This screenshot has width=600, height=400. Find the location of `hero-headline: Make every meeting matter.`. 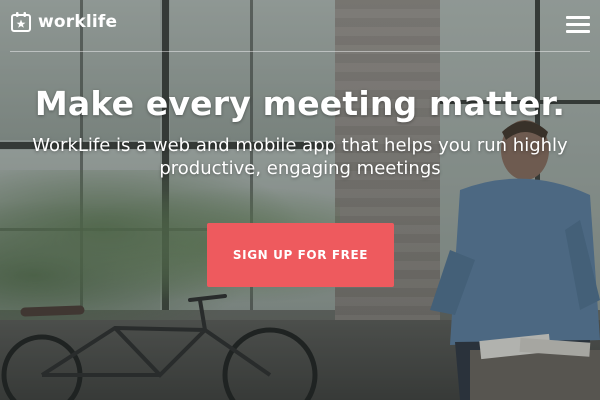

hero-headline: Make every meeting matter. is located at coordinates (300, 103).